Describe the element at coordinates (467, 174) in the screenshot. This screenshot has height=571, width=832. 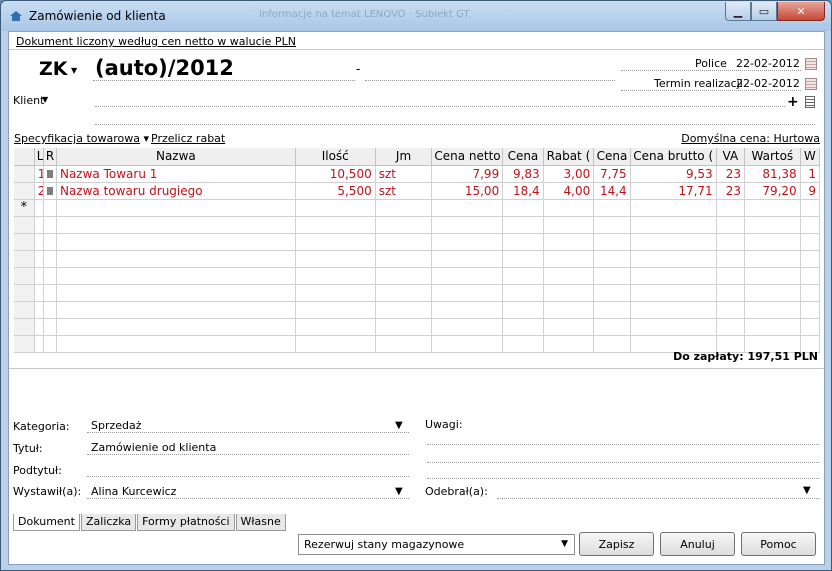
I see `cell-net-price: 7,99` at that location.